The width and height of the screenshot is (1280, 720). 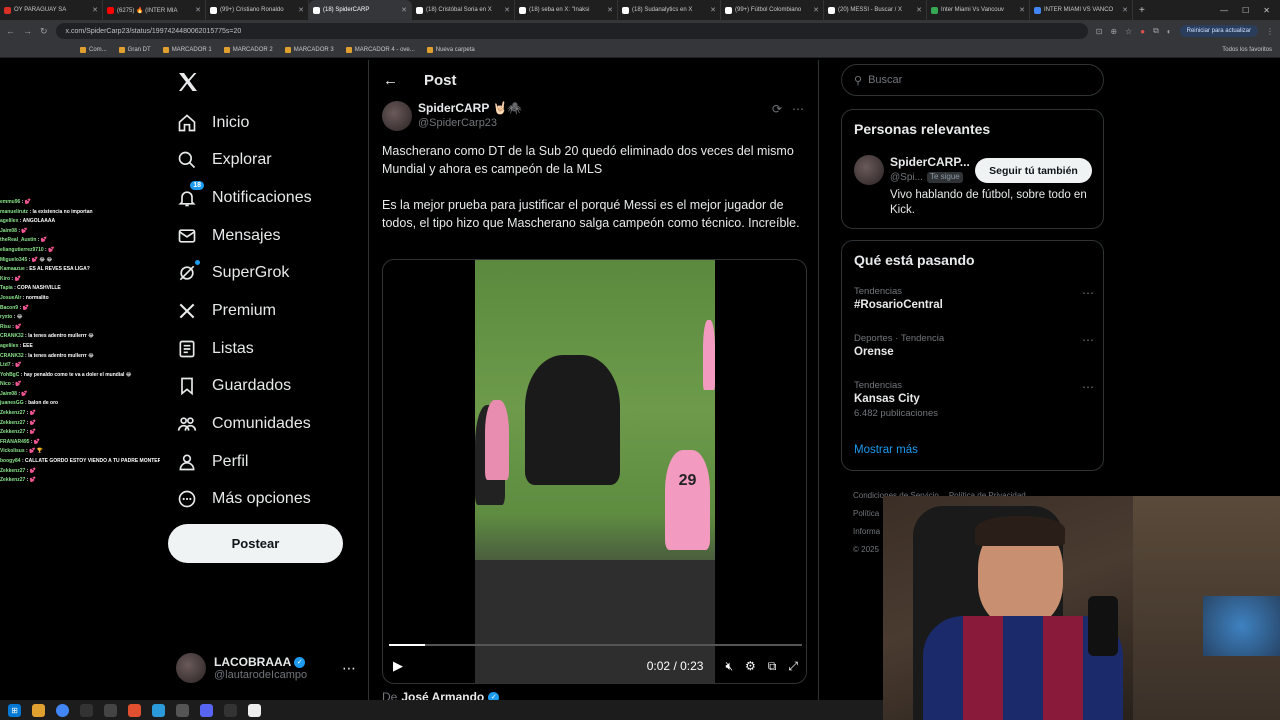 What do you see at coordinates (230, 710) in the screenshot?
I see `obs-icon` at bounding box center [230, 710].